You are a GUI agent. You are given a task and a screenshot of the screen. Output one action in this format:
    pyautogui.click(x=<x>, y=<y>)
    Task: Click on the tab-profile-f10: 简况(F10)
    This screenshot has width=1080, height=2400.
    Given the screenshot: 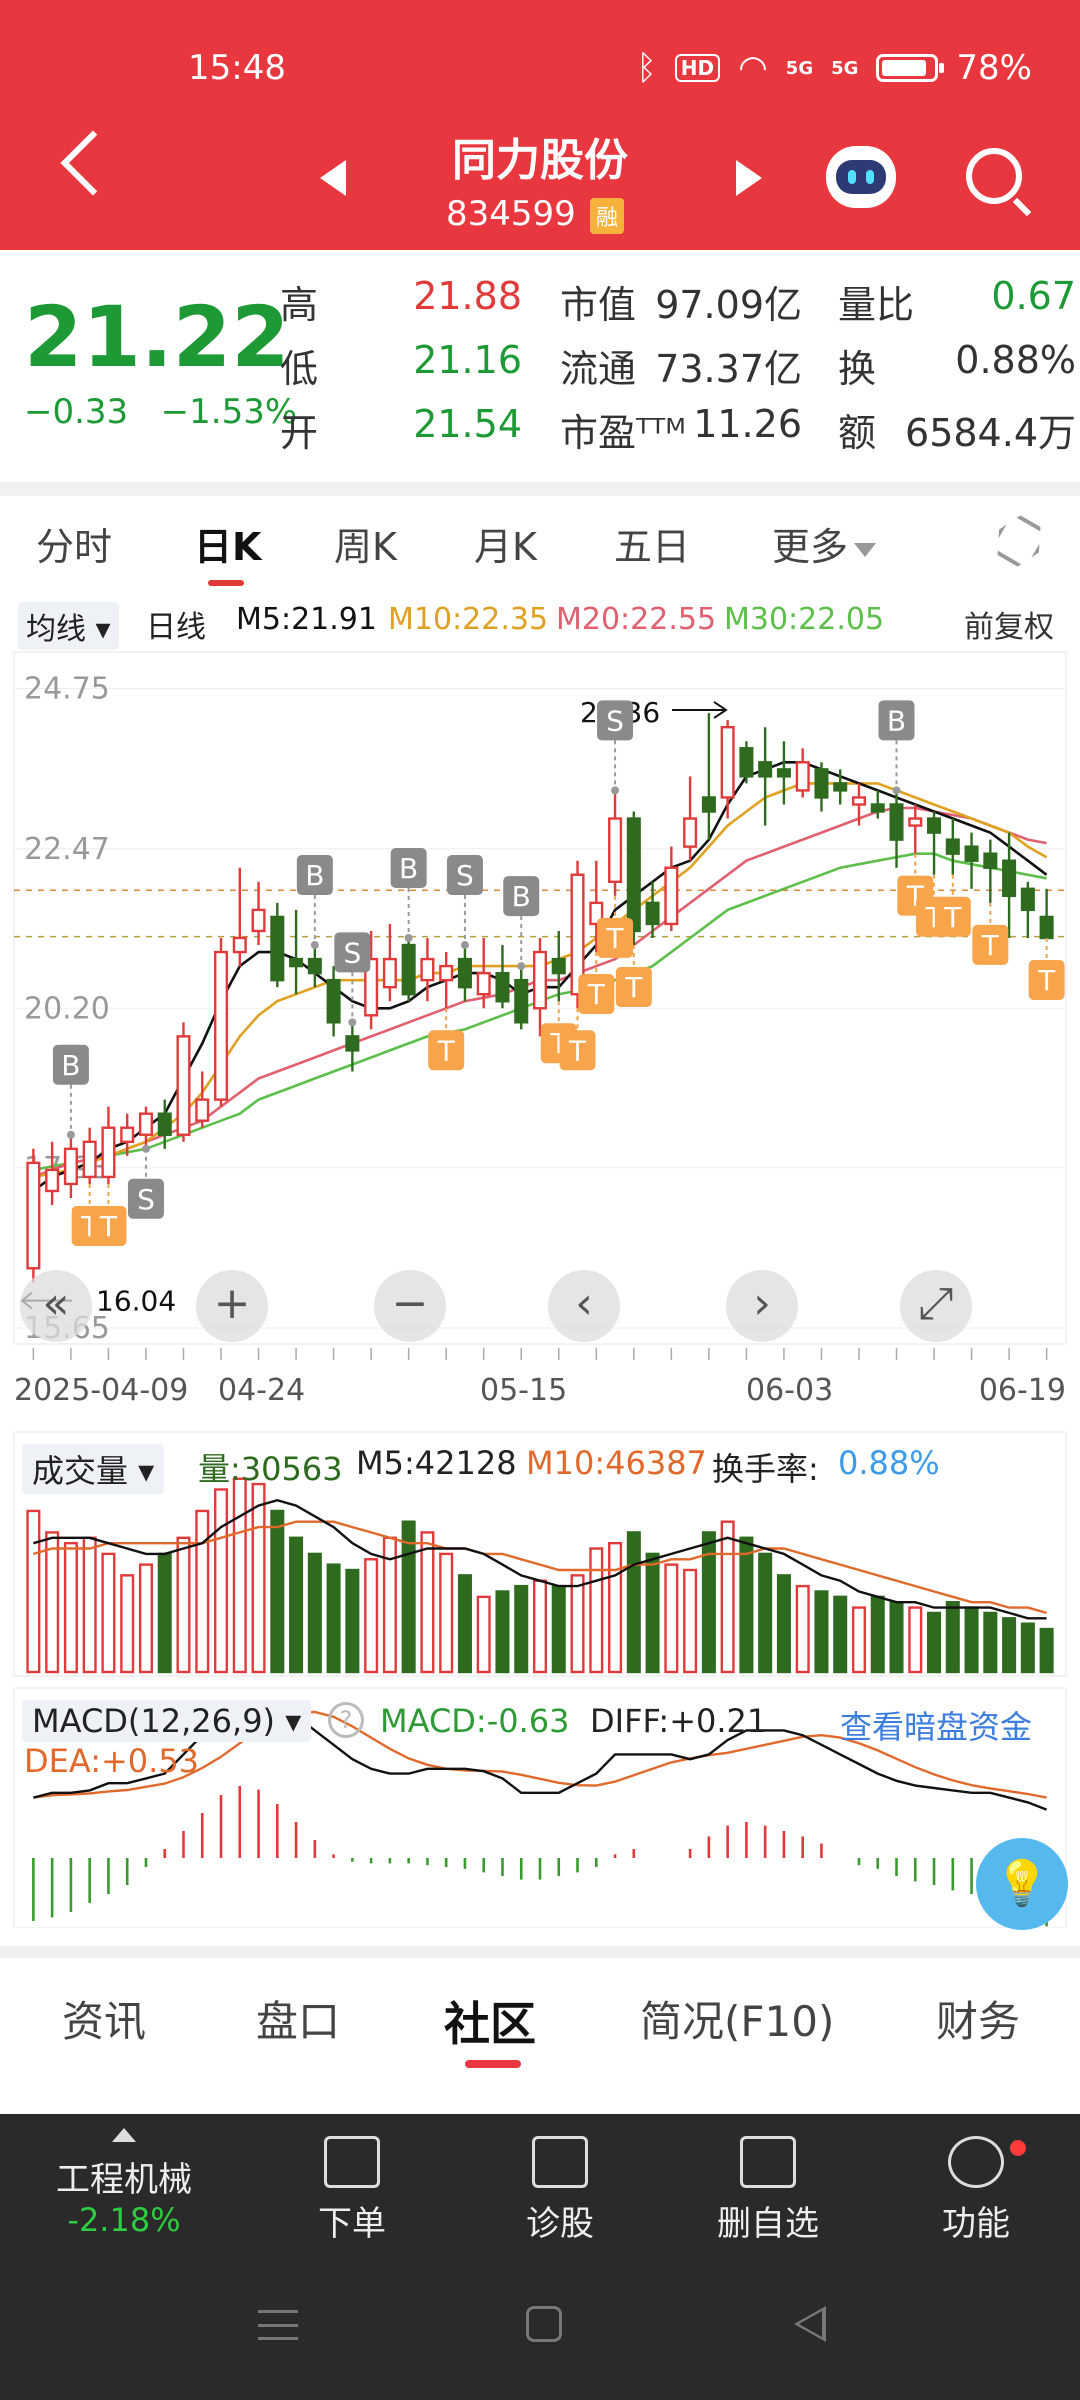 What is the action you would take?
    pyautogui.click(x=737, y=2018)
    